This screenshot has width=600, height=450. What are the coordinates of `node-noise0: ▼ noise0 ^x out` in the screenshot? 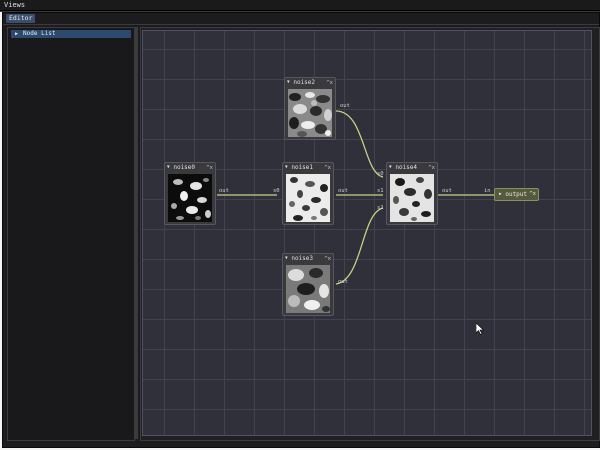 It's located at (196, 193).